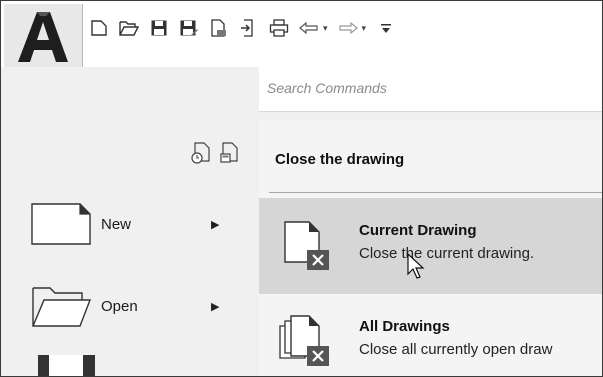 The height and width of the screenshot is (377, 603). What do you see at coordinates (189, 28) in the screenshot?
I see `save-as-icon` at bounding box center [189, 28].